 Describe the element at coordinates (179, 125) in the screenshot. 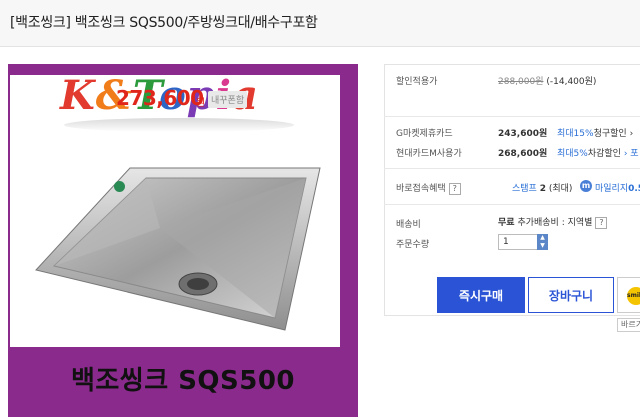

I see `logo-reflection` at that location.